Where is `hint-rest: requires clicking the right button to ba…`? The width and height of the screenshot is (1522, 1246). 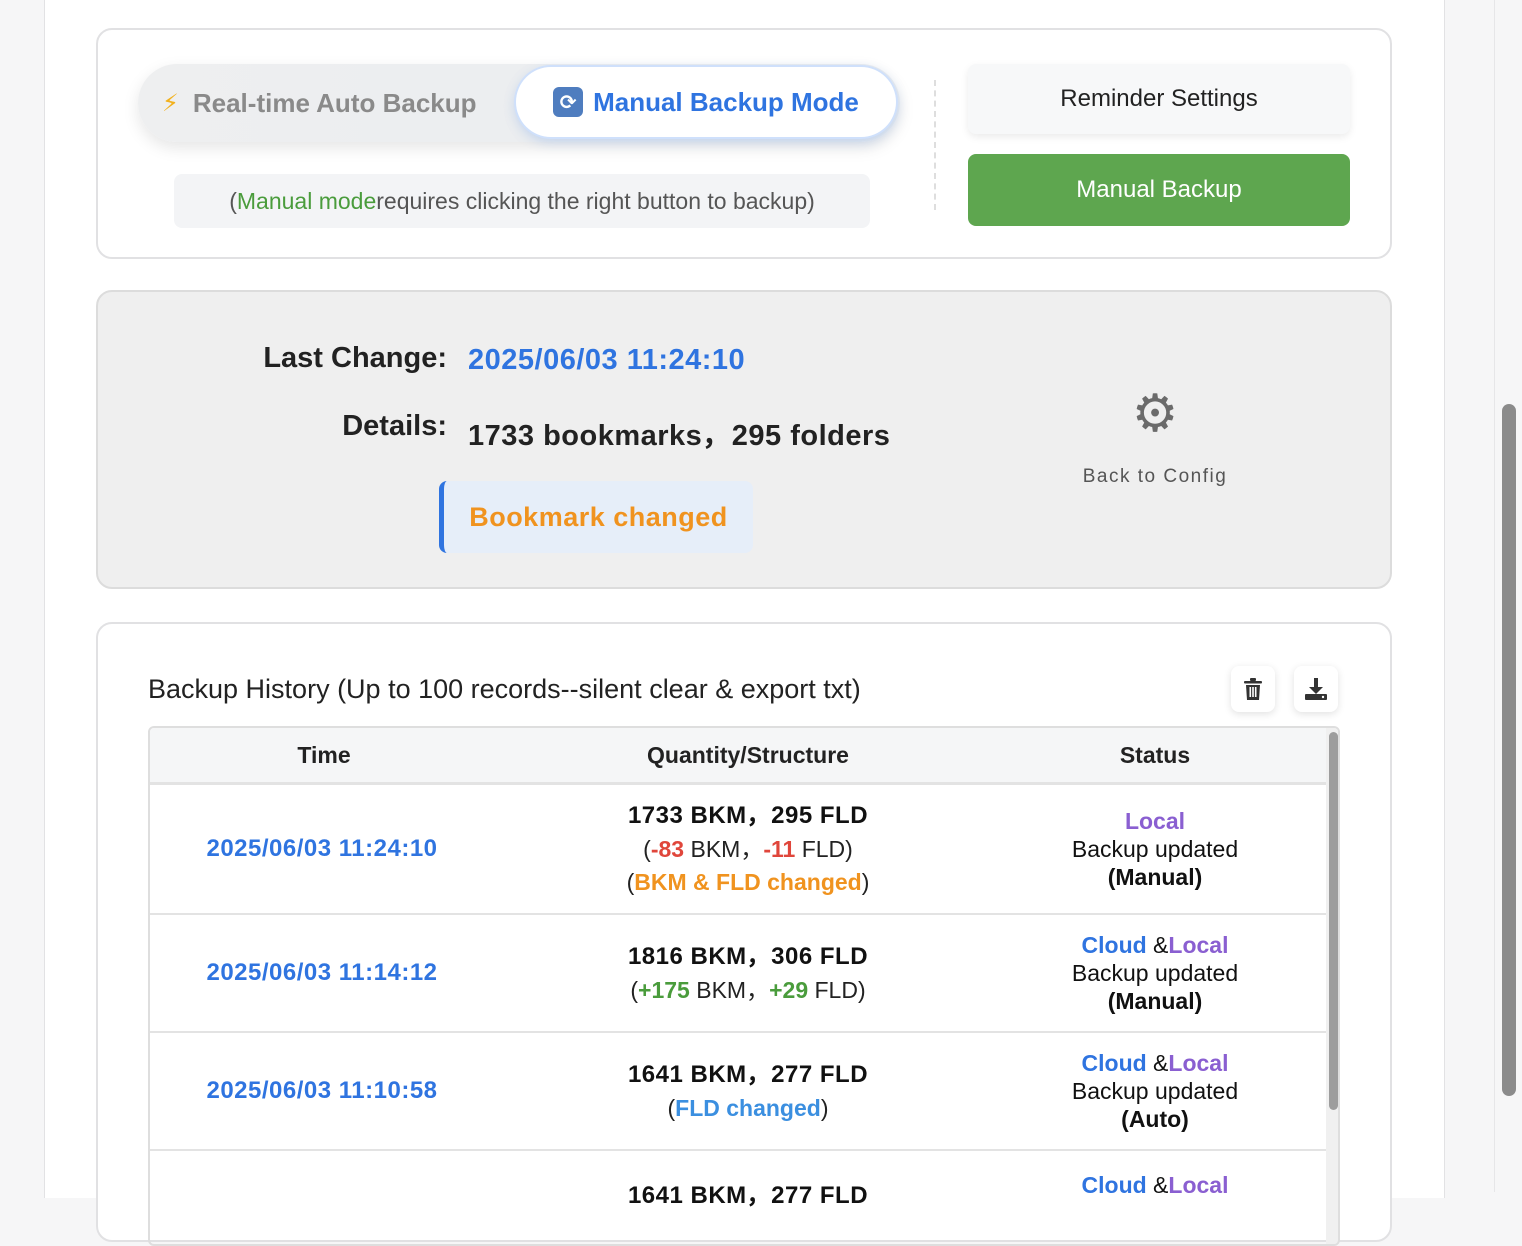 hint-rest: requires clicking the right button to ba… is located at coordinates (595, 200).